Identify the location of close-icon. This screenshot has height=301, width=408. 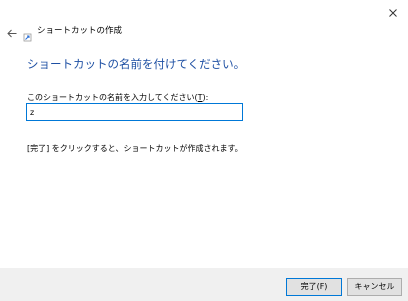
(393, 11).